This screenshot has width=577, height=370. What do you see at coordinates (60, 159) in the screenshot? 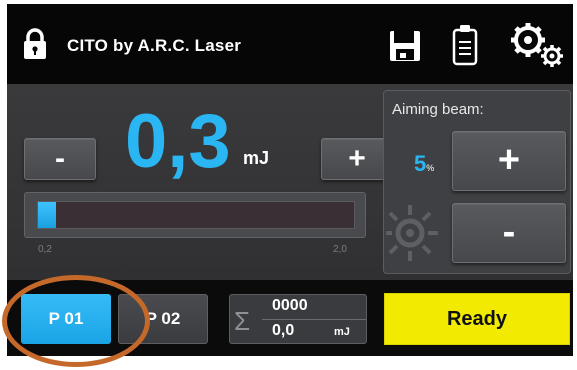
I see `energy-decrease-button: -` at bounding box center [60, 159].